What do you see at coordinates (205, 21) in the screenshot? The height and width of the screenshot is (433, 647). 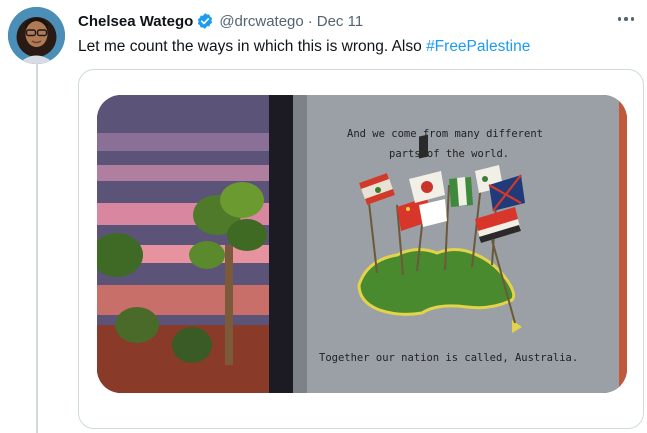 I see `verified-badge-icon` at bounding box center [205, 21].